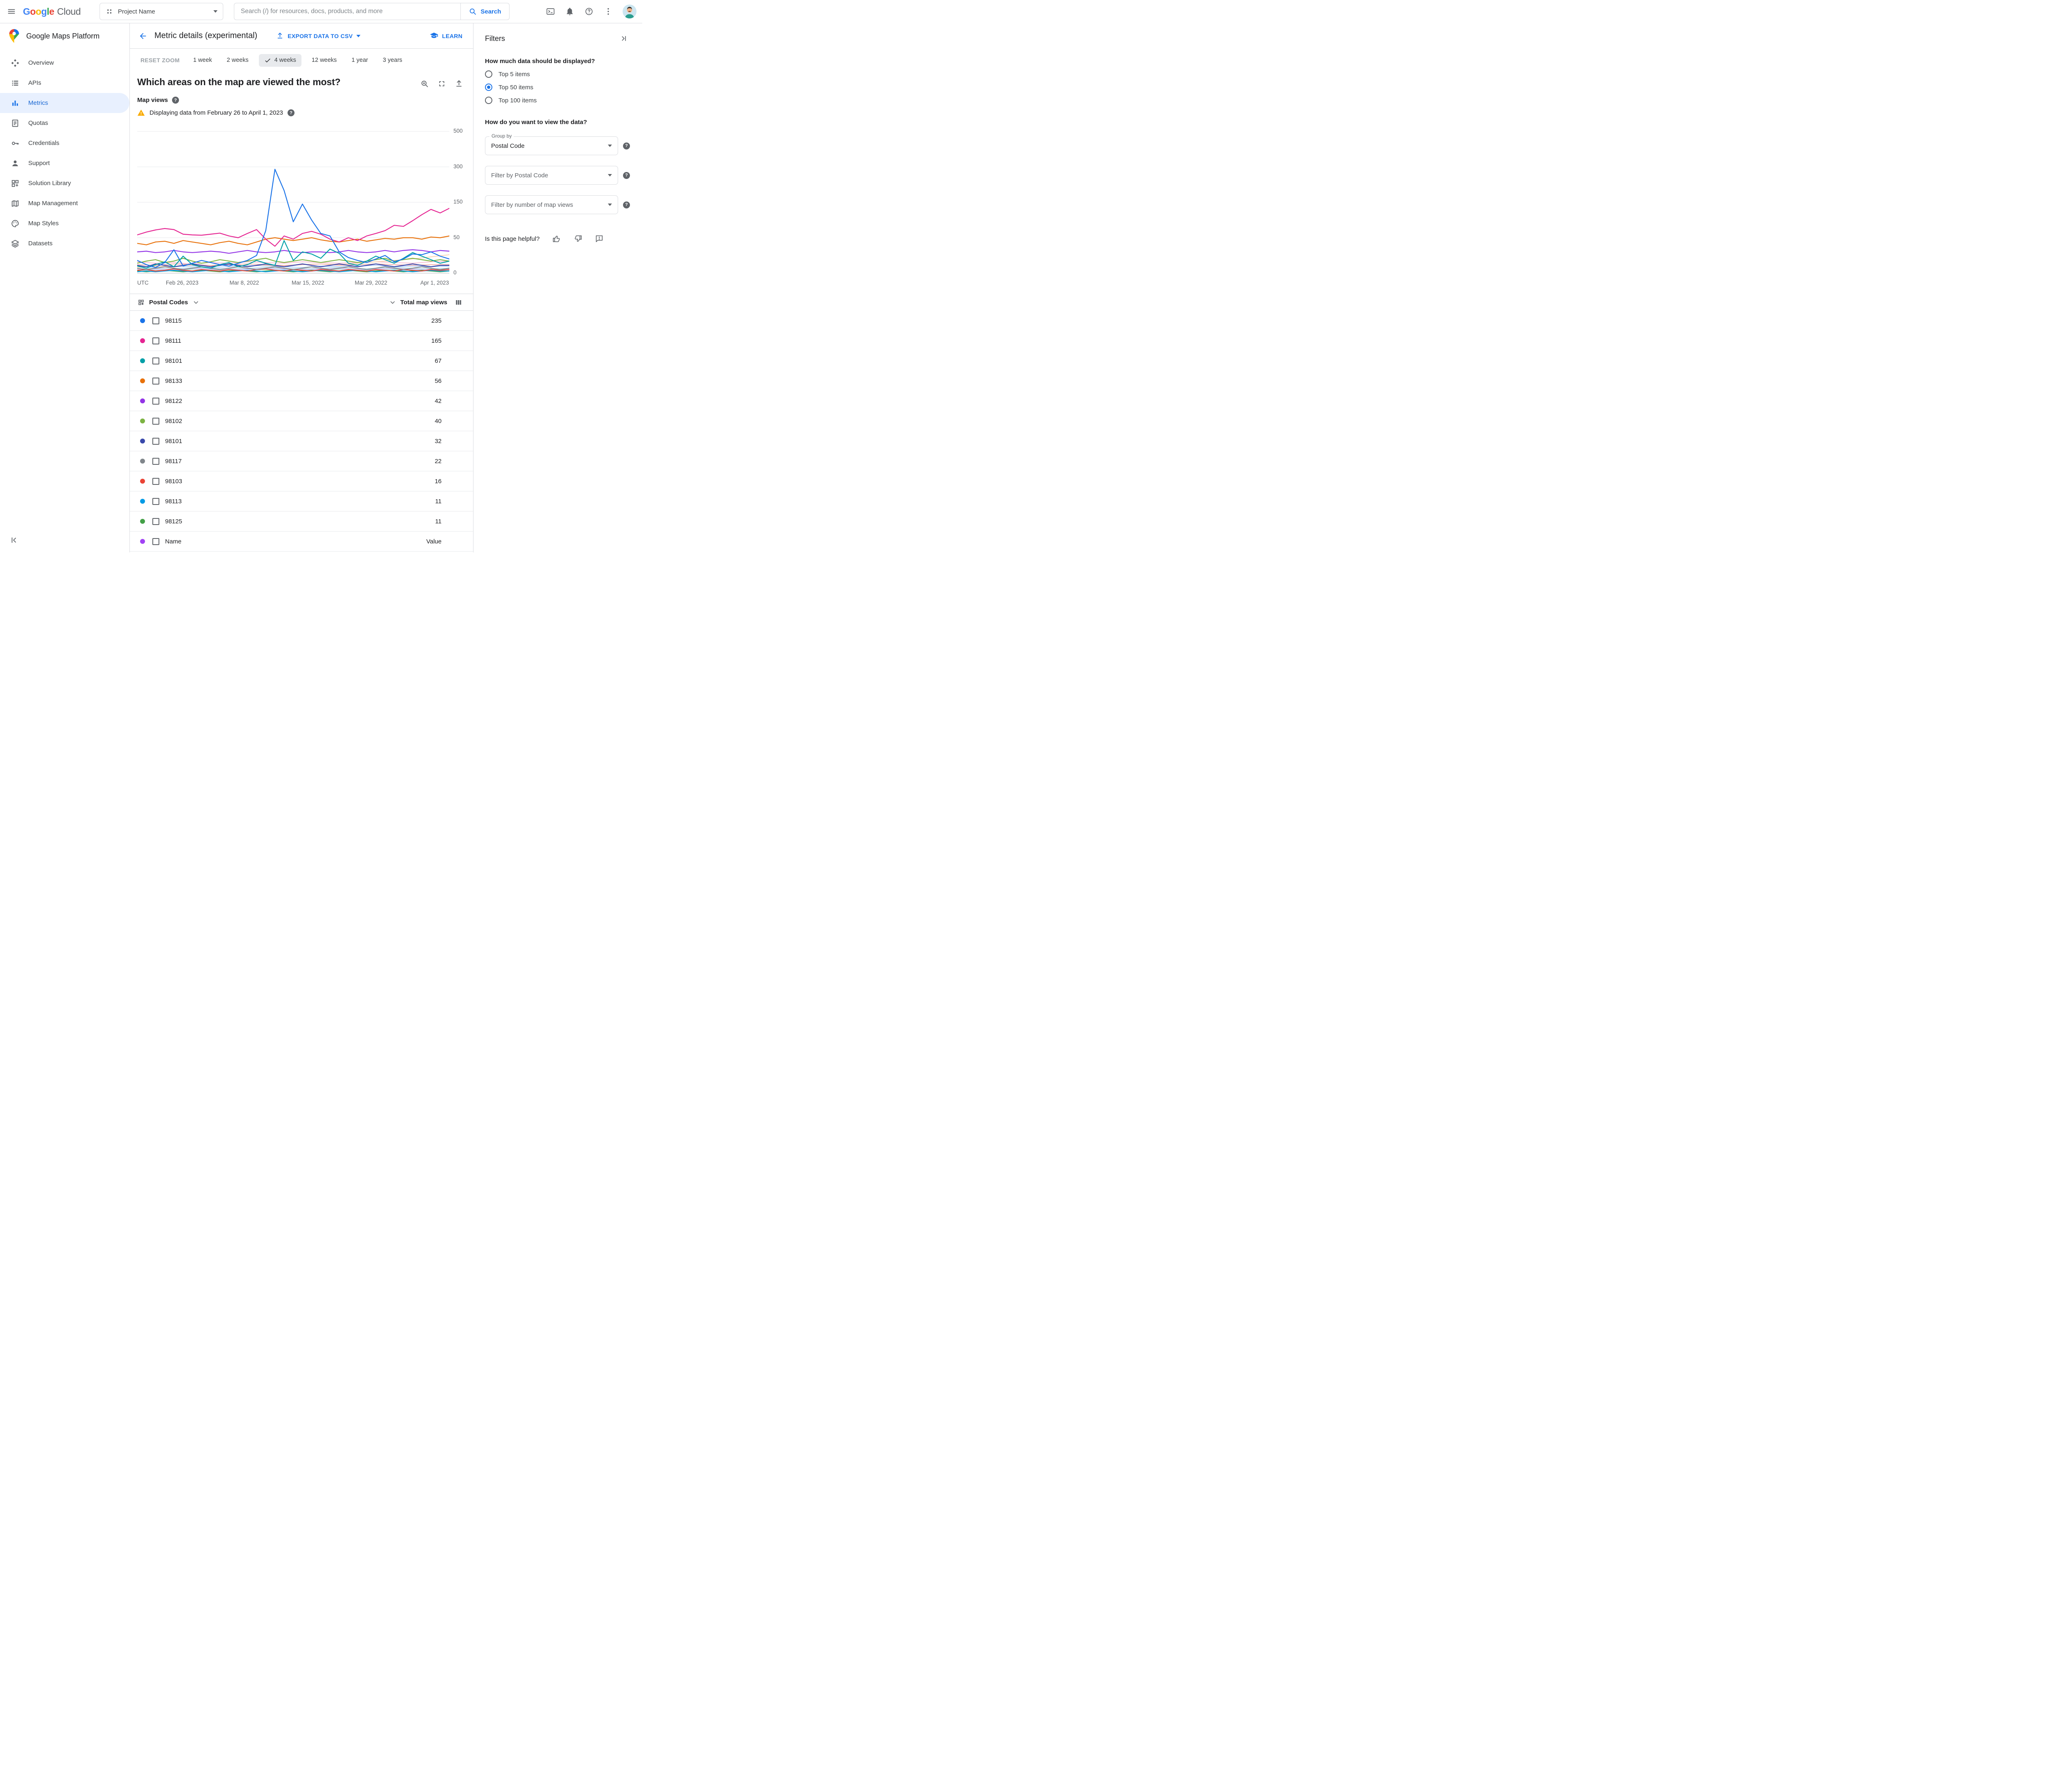 The height and width of the screenshot is (1792, 2048). What do you see at coordinates (64, 203) in the screenshot?
I see `sidebar-item-map-management: Map Management` at bounding box center [64, 203].